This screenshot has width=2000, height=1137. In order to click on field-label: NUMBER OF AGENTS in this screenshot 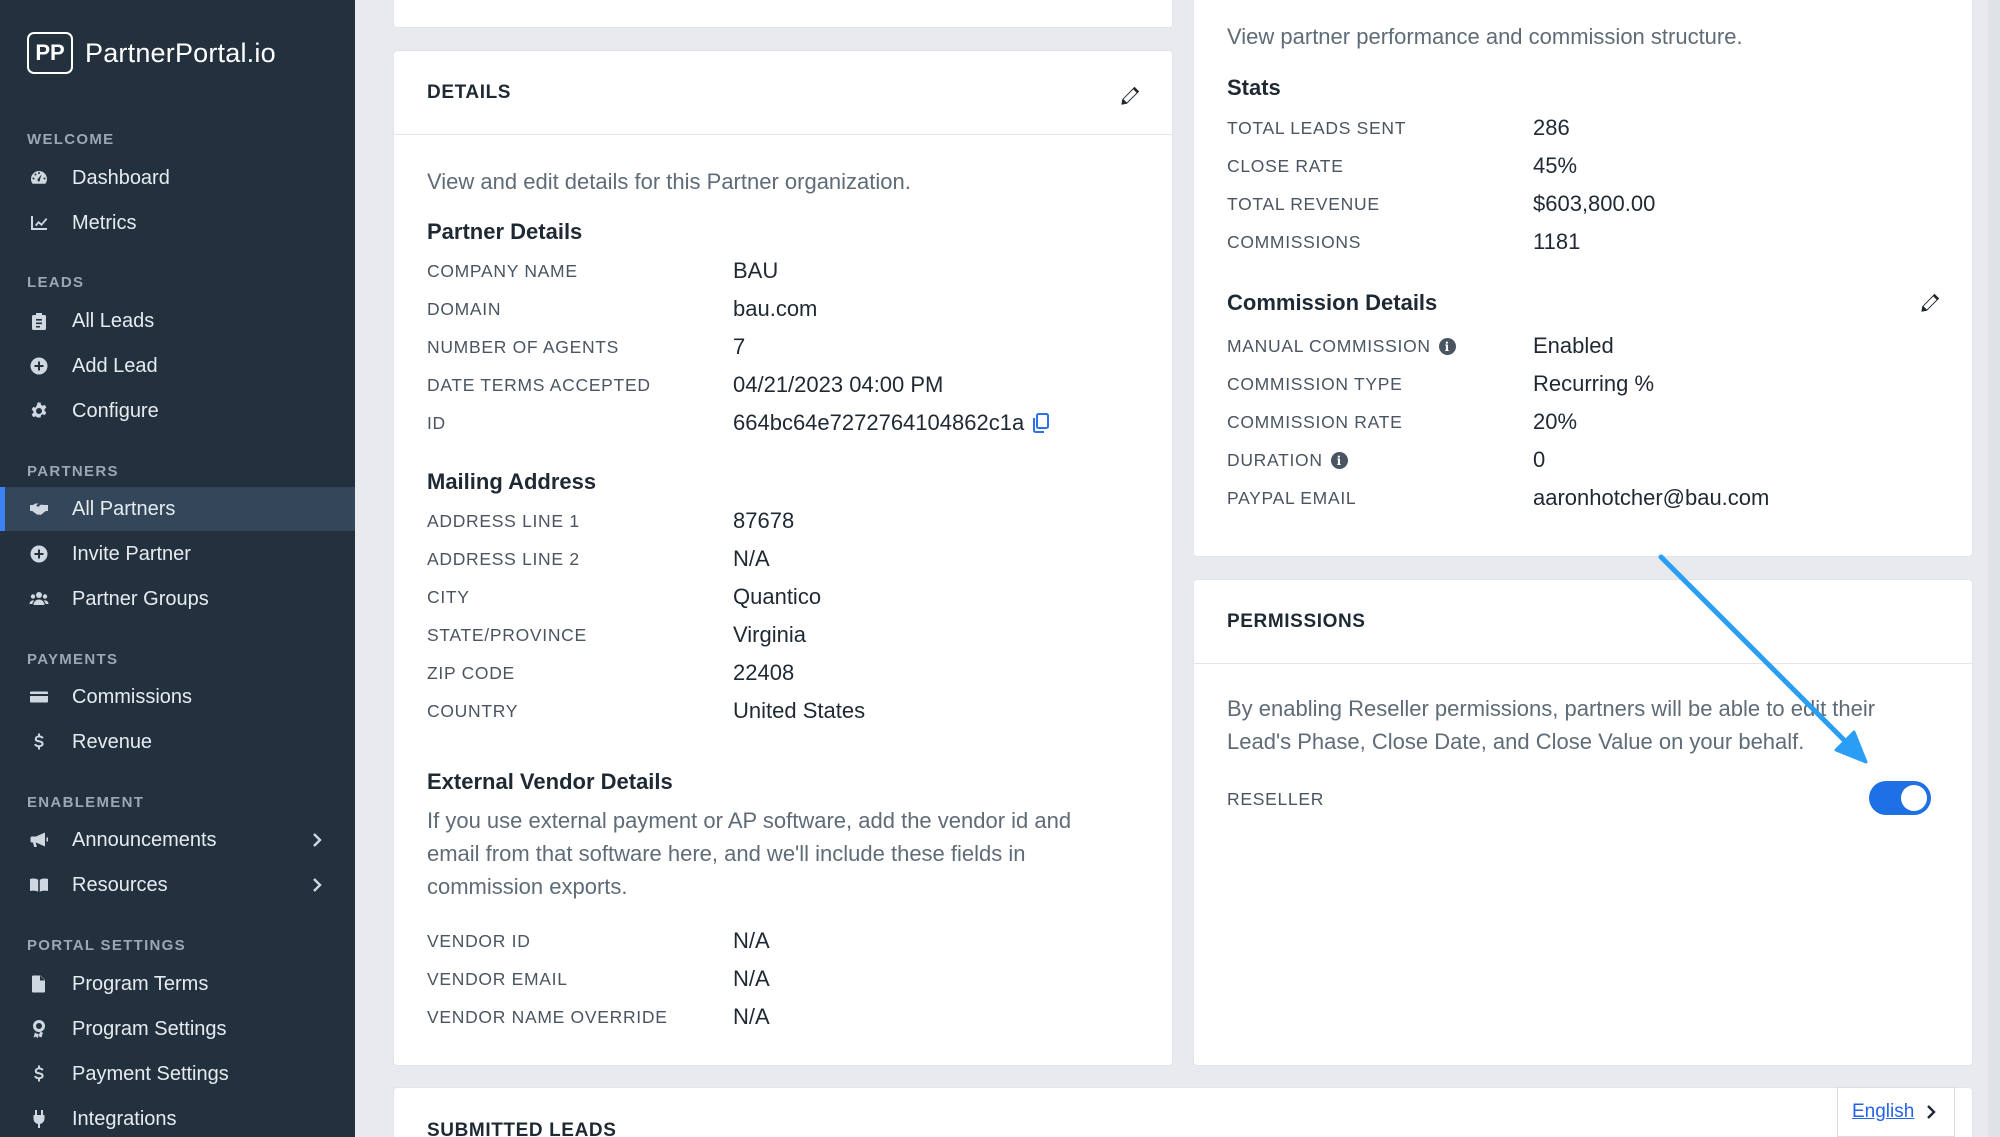, I will do `click(523, 347)`.